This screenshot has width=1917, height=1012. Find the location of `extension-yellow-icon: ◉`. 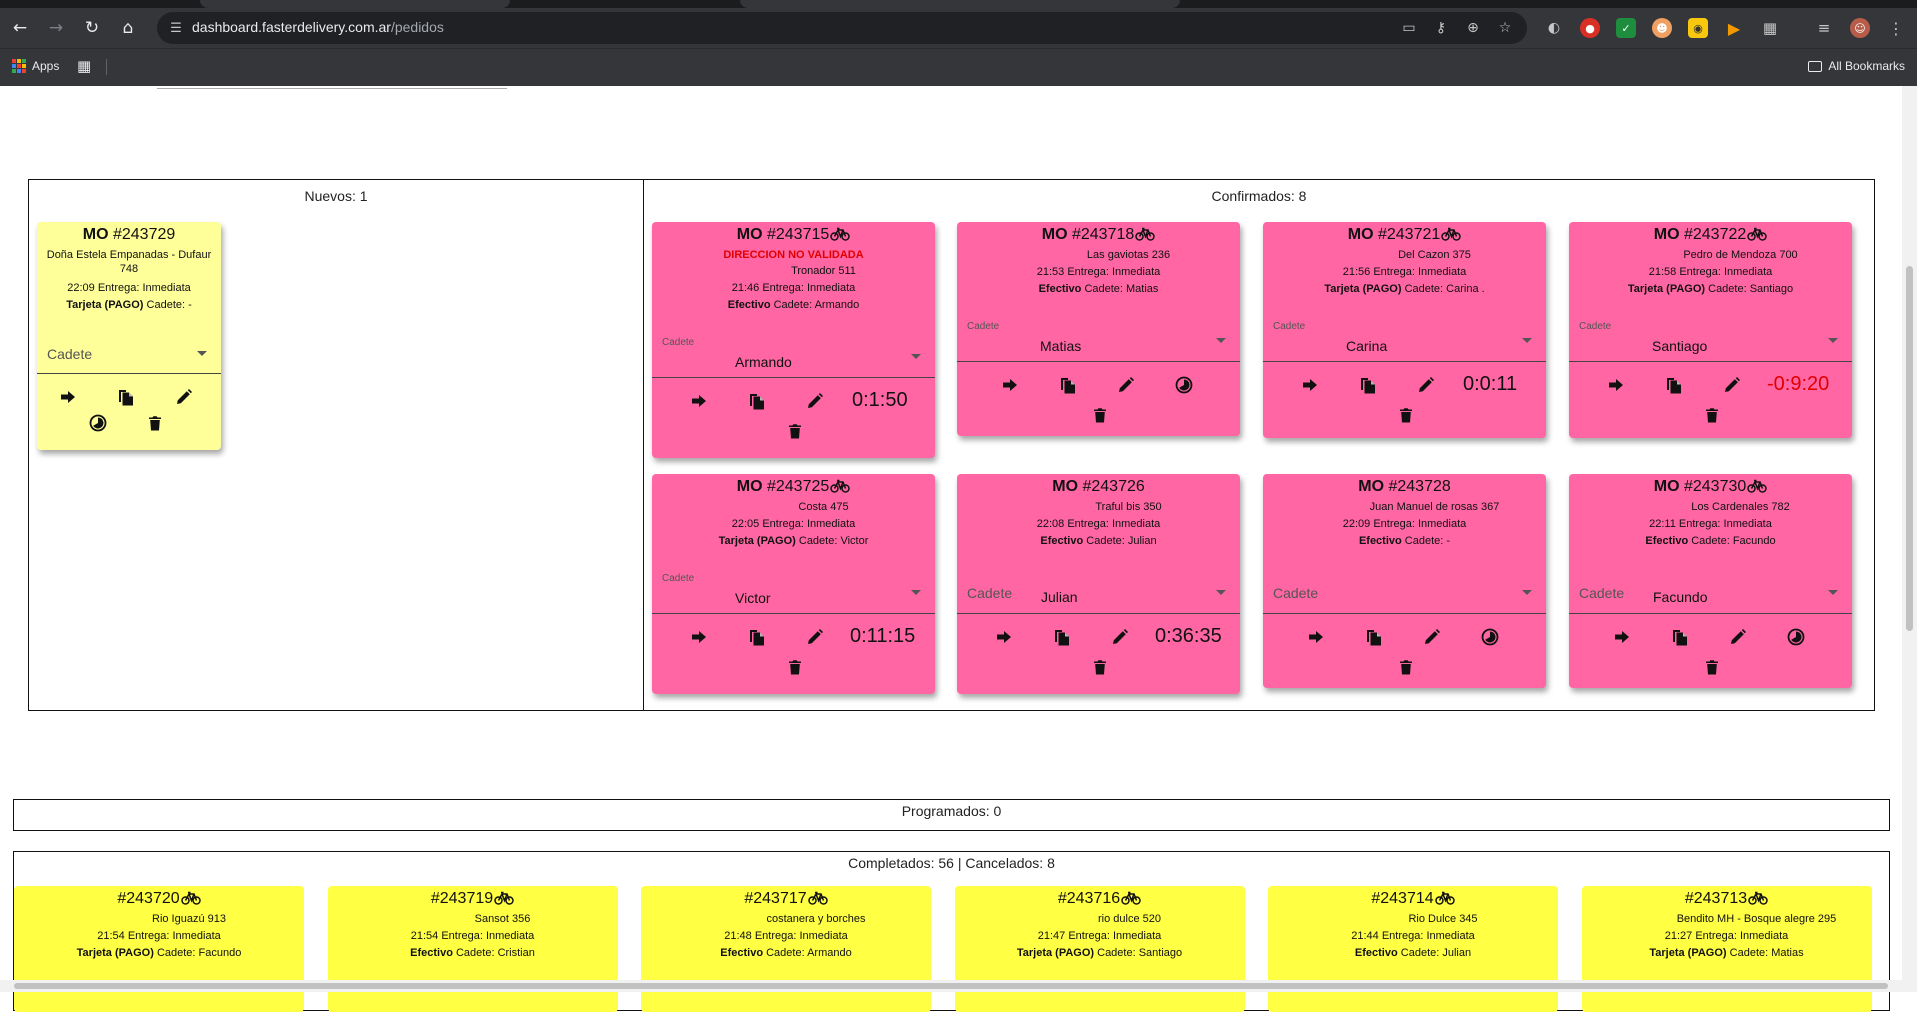

extension-yellow-icon: ◉ is located at coordinates (1698, 28).